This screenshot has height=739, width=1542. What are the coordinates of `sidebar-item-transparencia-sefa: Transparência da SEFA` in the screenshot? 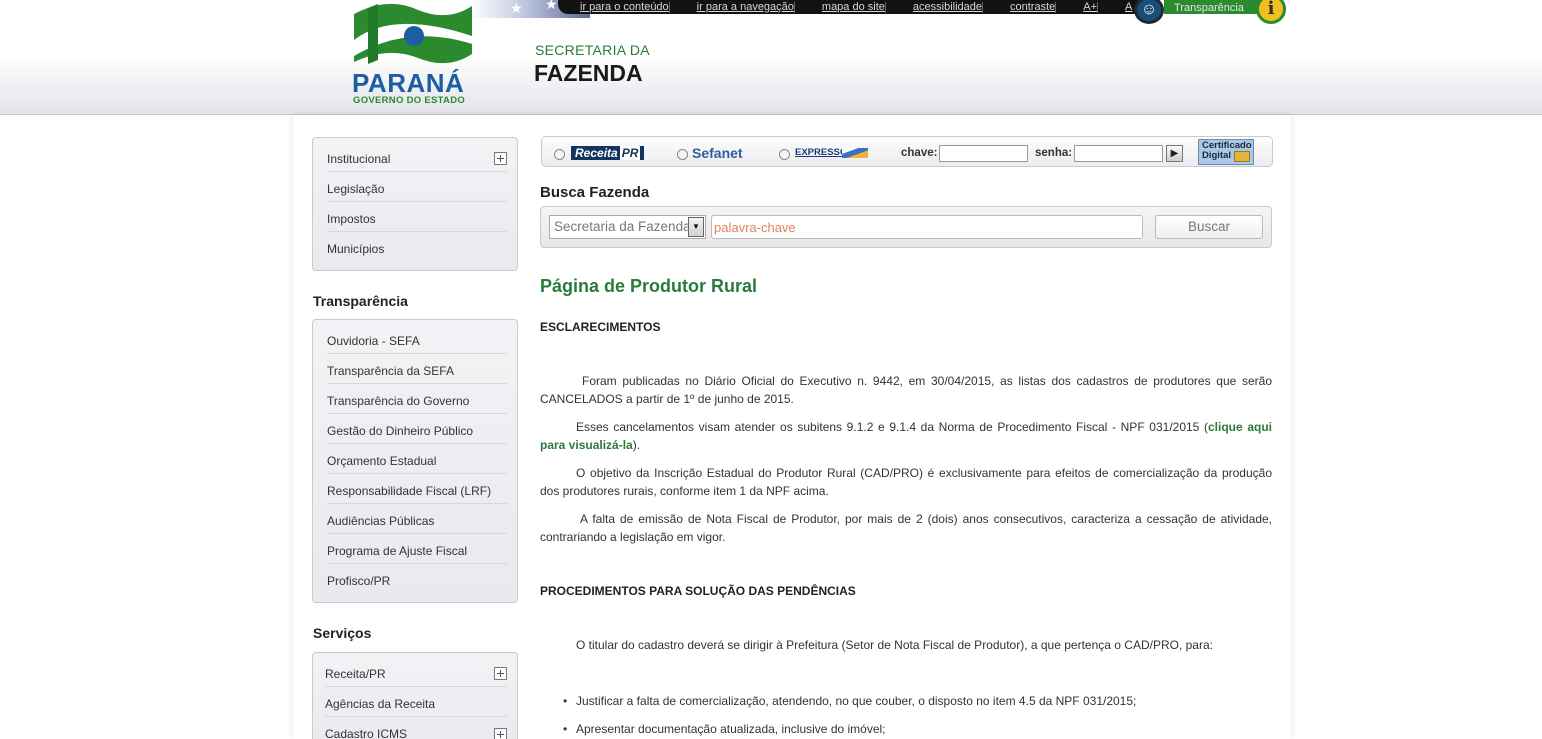 It's located at (417, 369).